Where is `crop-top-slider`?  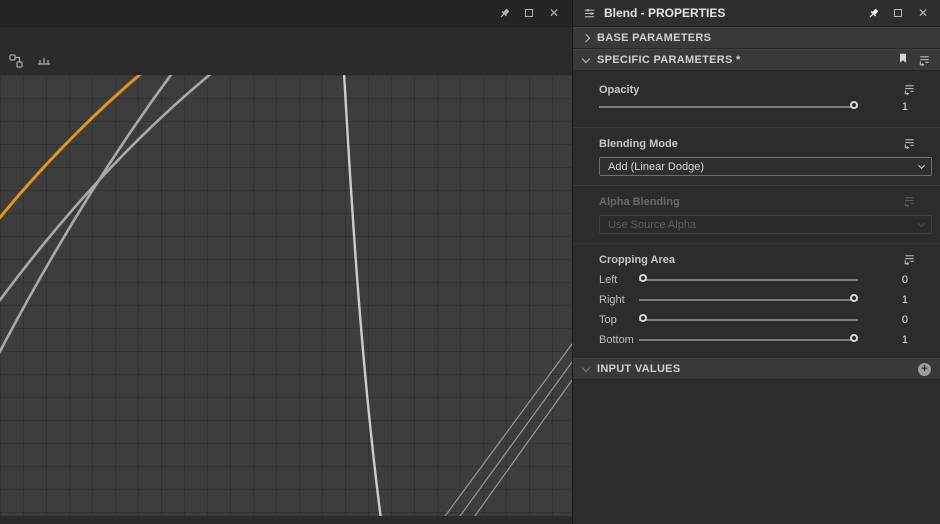 crop-top-slider is located at coordinates (748, 320).